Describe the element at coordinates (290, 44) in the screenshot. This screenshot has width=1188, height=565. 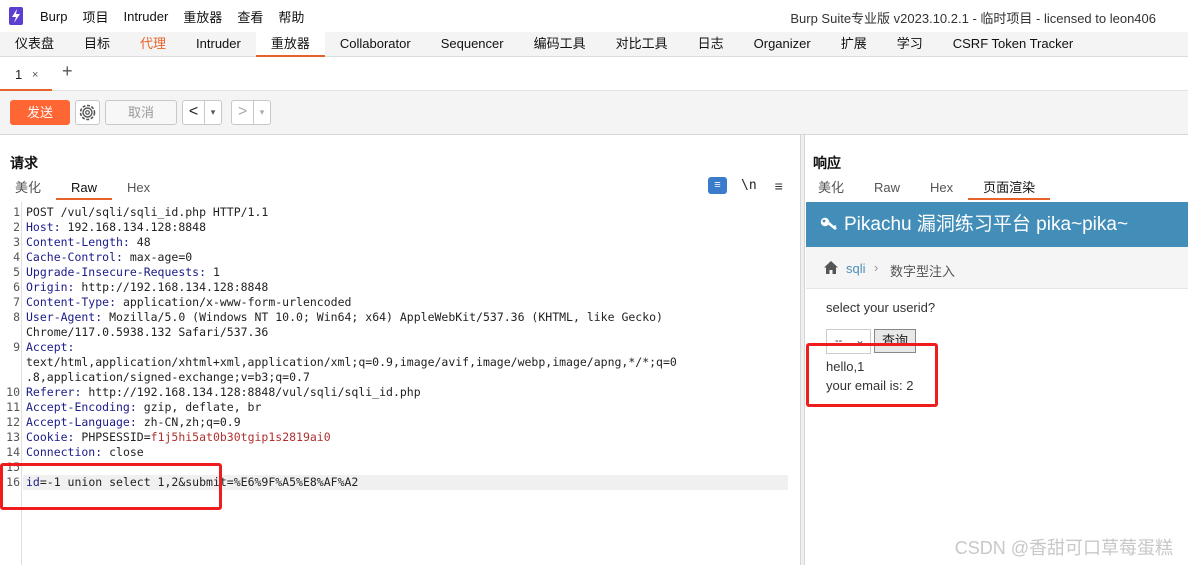
I see `tab-repeater: 重放器` at that location.